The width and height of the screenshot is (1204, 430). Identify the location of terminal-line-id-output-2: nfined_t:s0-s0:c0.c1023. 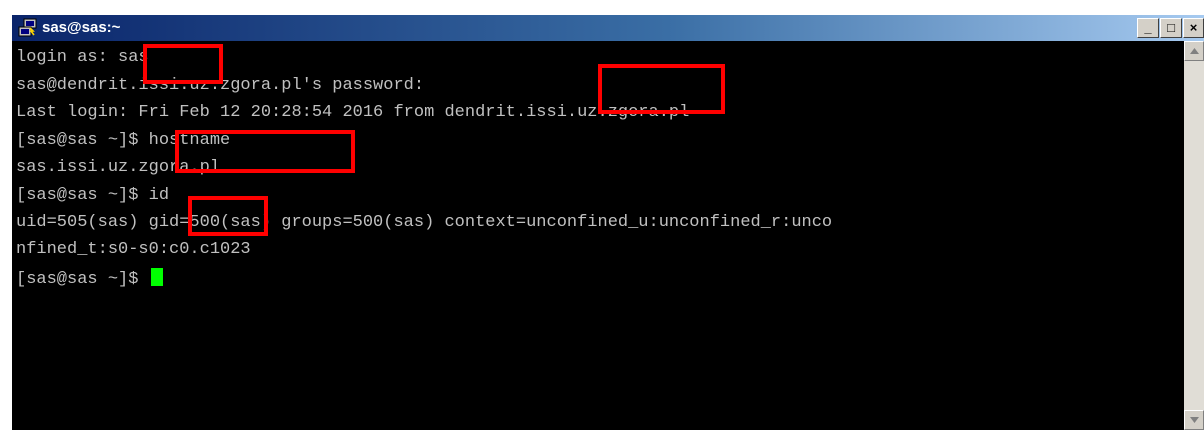
(133, 249).